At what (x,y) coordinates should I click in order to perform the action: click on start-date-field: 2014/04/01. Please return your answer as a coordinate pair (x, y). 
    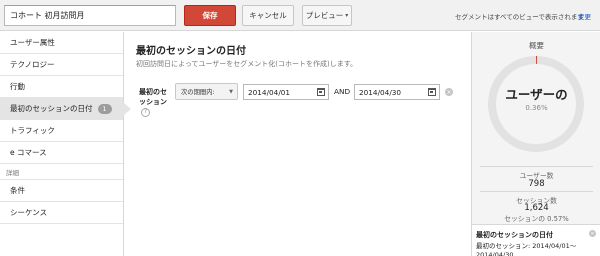
    Looking at the image, I should click on (286, 92).